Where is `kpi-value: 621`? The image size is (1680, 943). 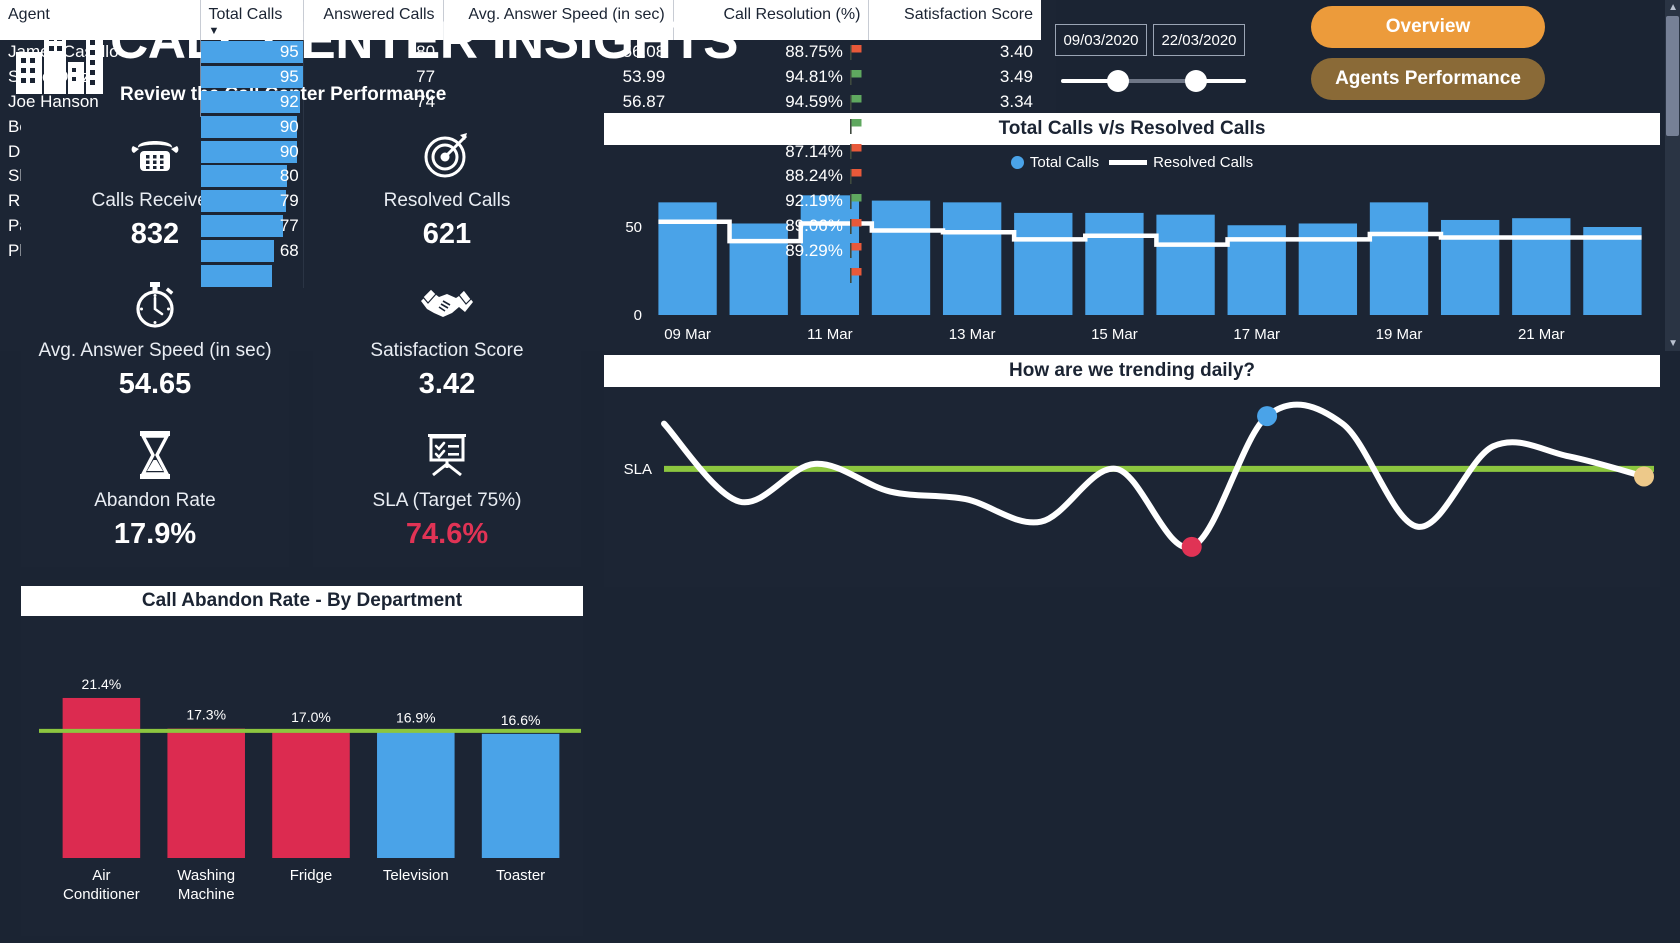
kpi-value: 621 is located at coordinates (447, 234).